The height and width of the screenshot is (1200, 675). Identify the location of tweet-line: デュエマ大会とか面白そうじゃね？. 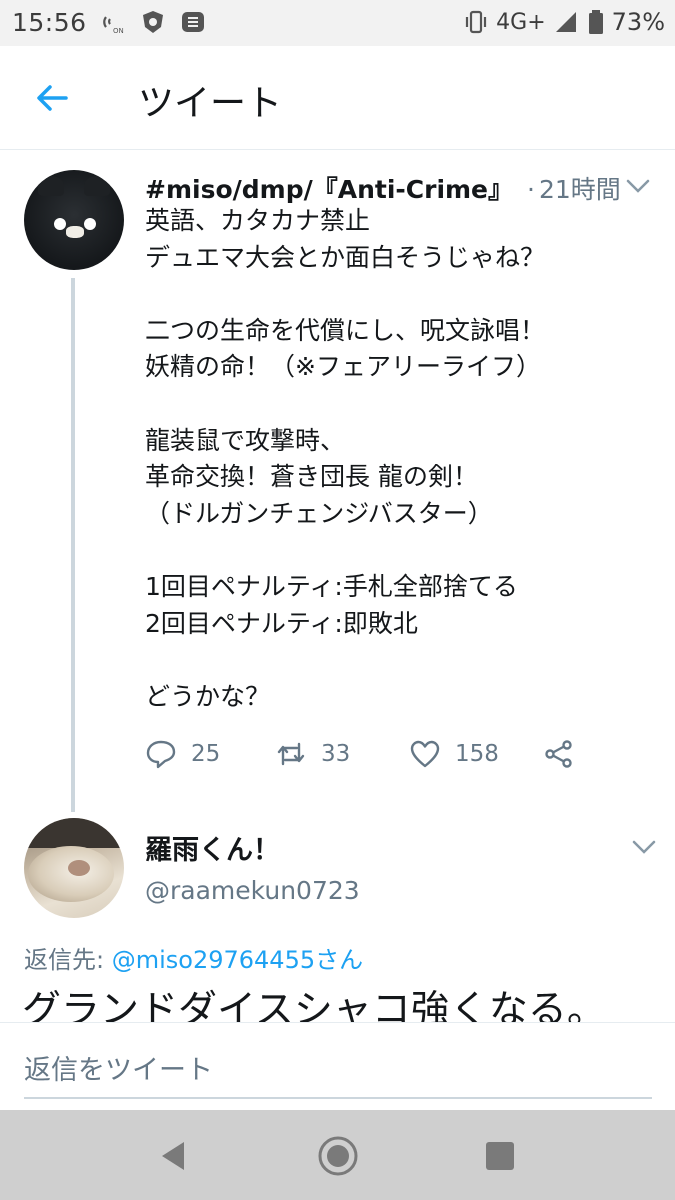
(345, 257).